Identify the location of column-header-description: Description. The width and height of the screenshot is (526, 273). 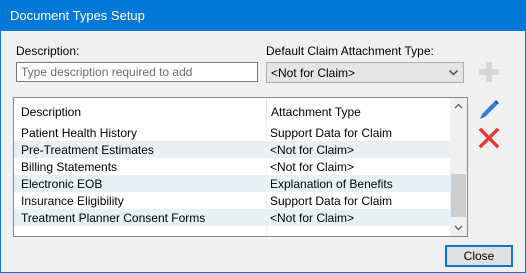
(51, 112).